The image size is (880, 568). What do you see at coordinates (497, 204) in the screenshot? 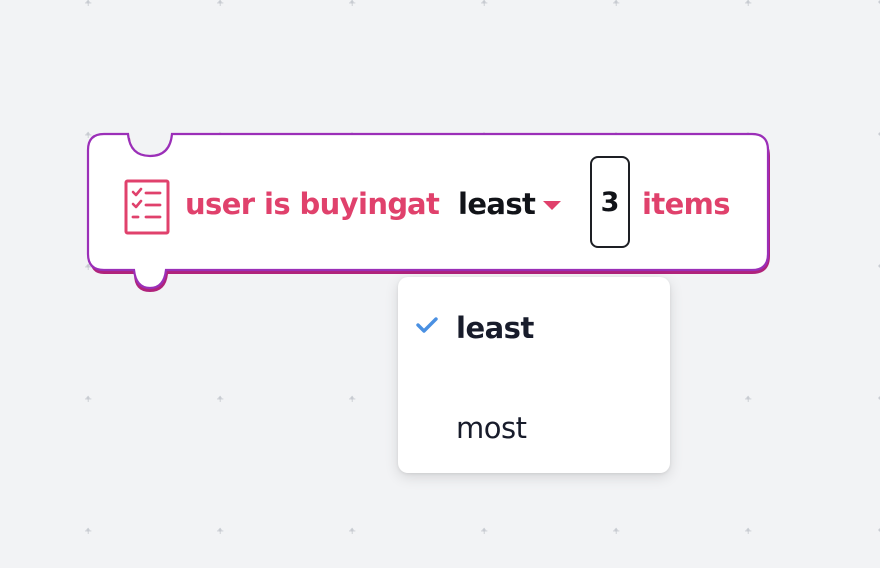
I see `comparison-dropdown-value: least` at bounding box center [497, 204].